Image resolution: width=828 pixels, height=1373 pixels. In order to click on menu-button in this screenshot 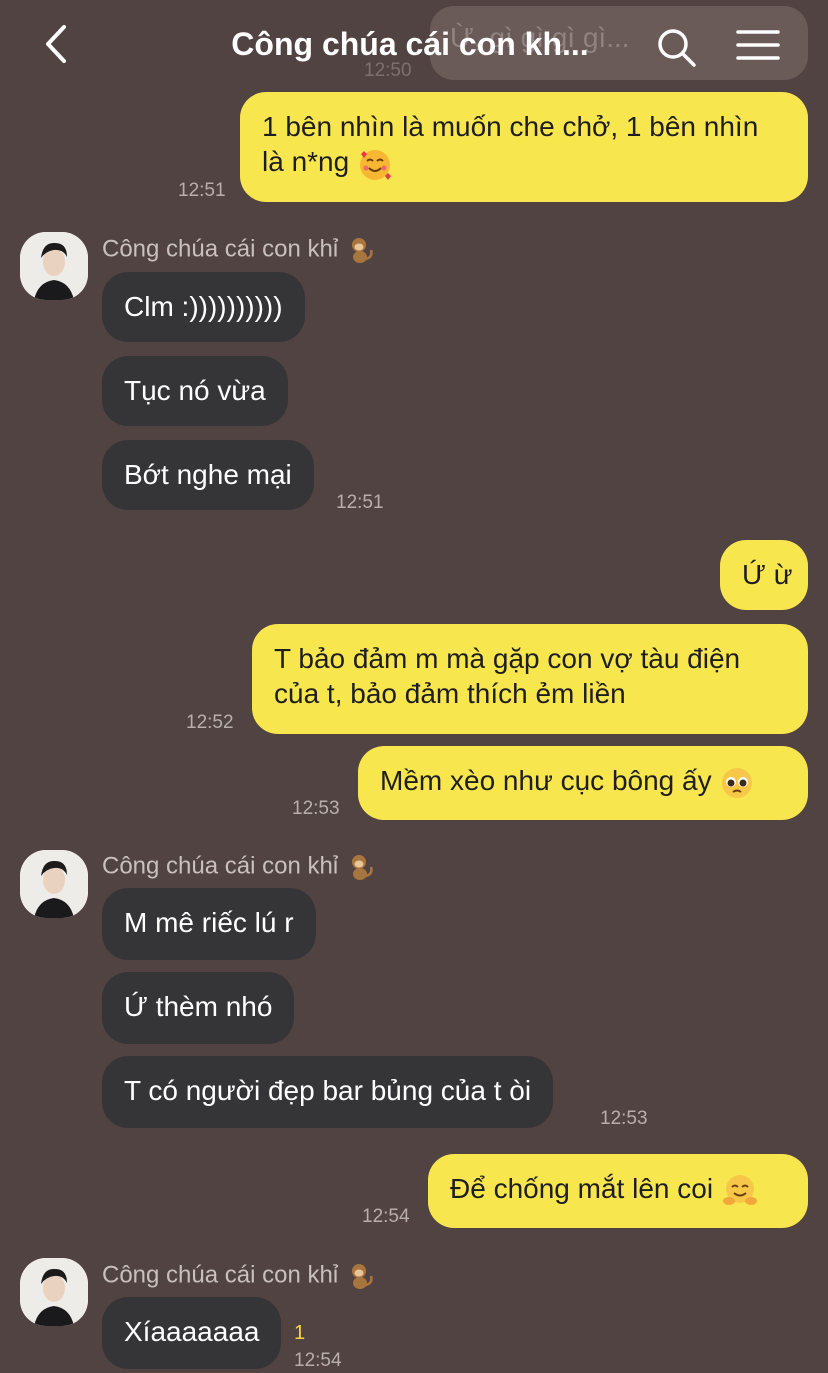, I will do `click(758, 46)`.